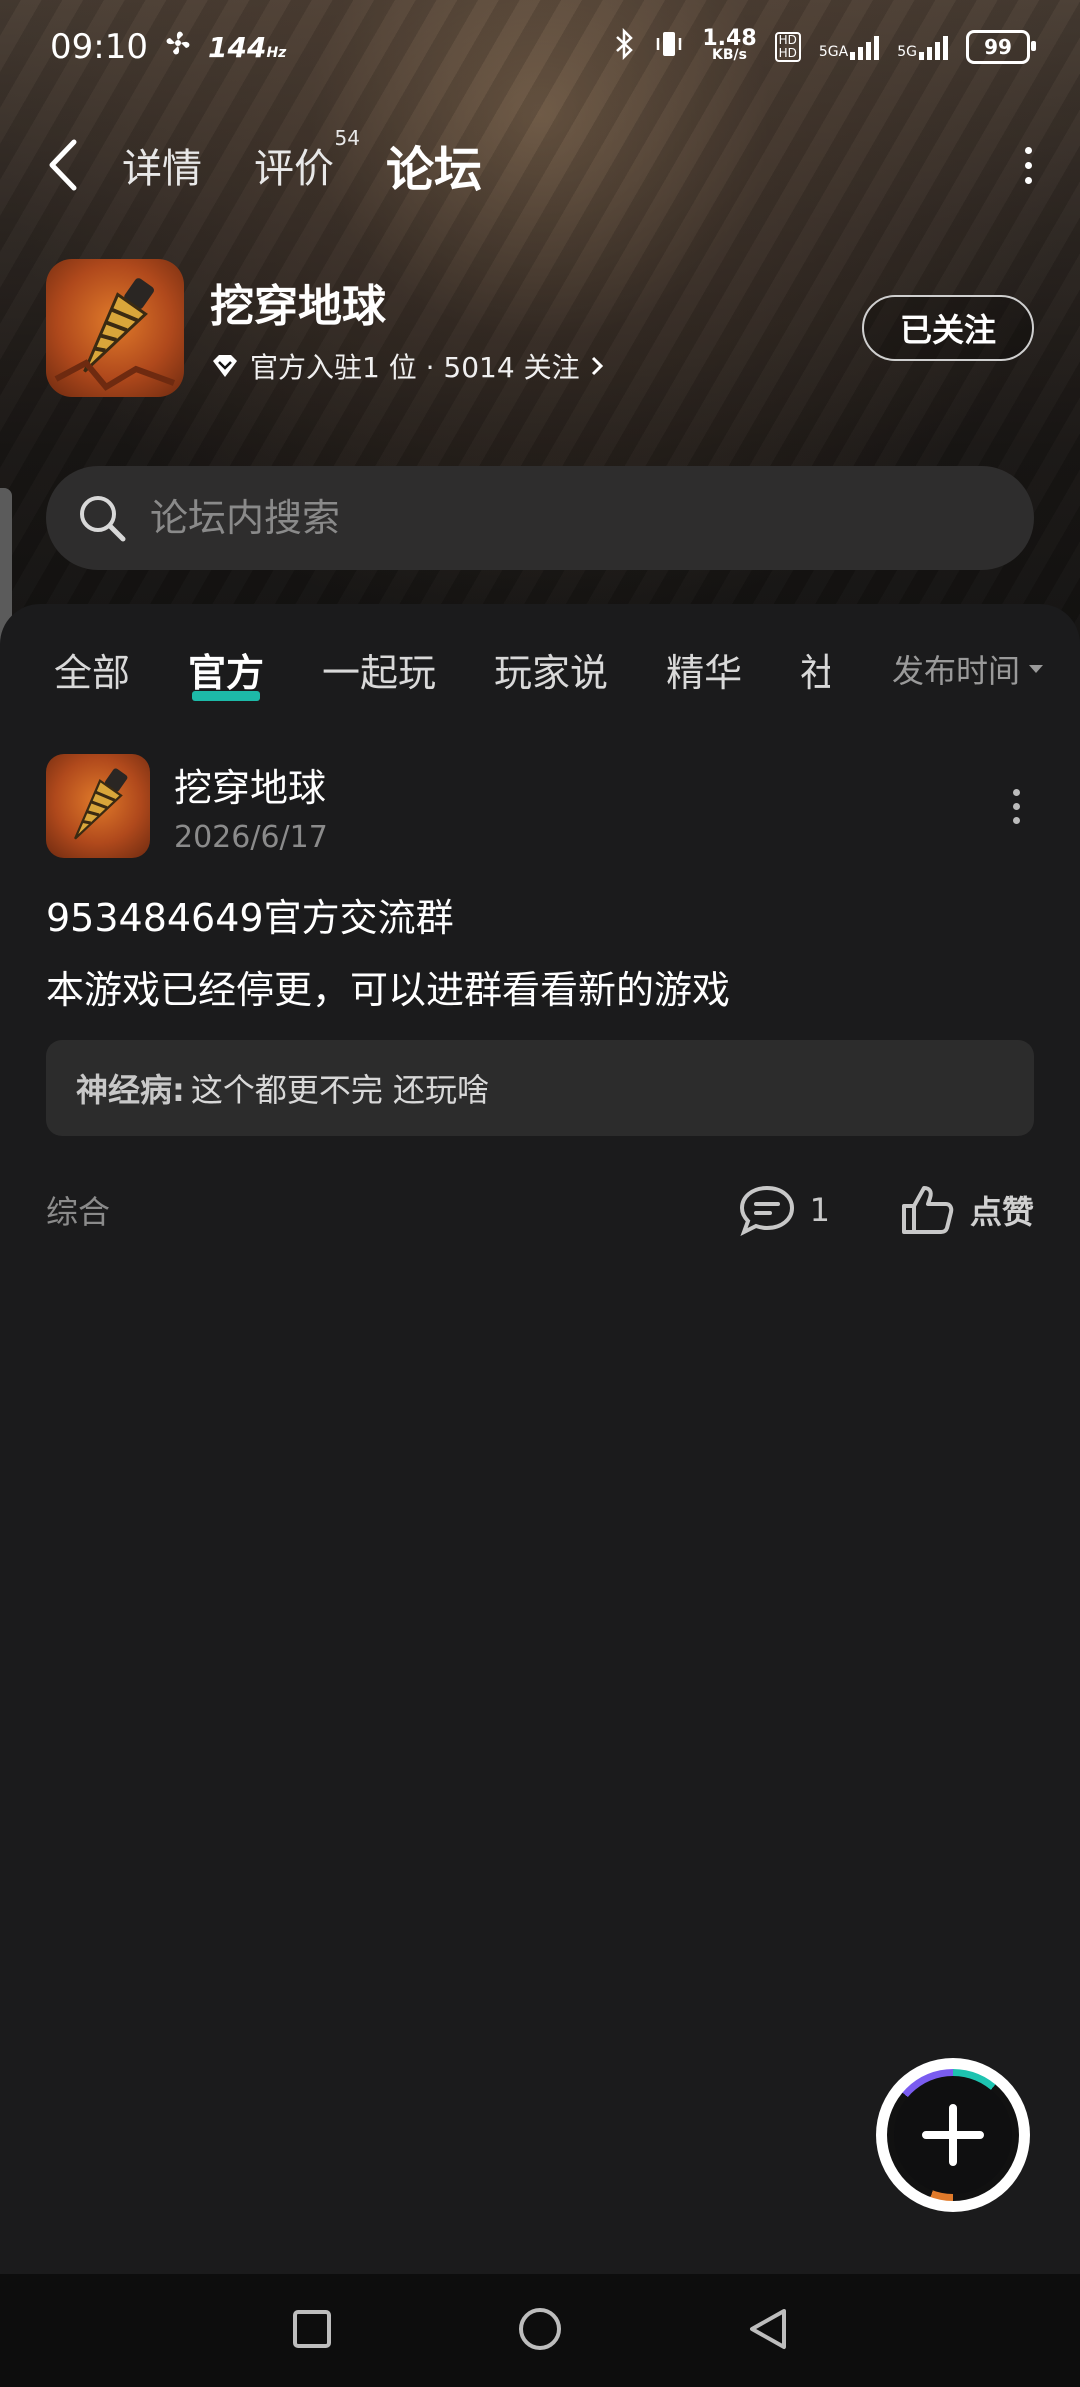 The height and width of the screenshot is (2387, 1080). Describe the element at coordinates (787, 47) in the screenshot. I see `hd-icon: HD HD` at that location.